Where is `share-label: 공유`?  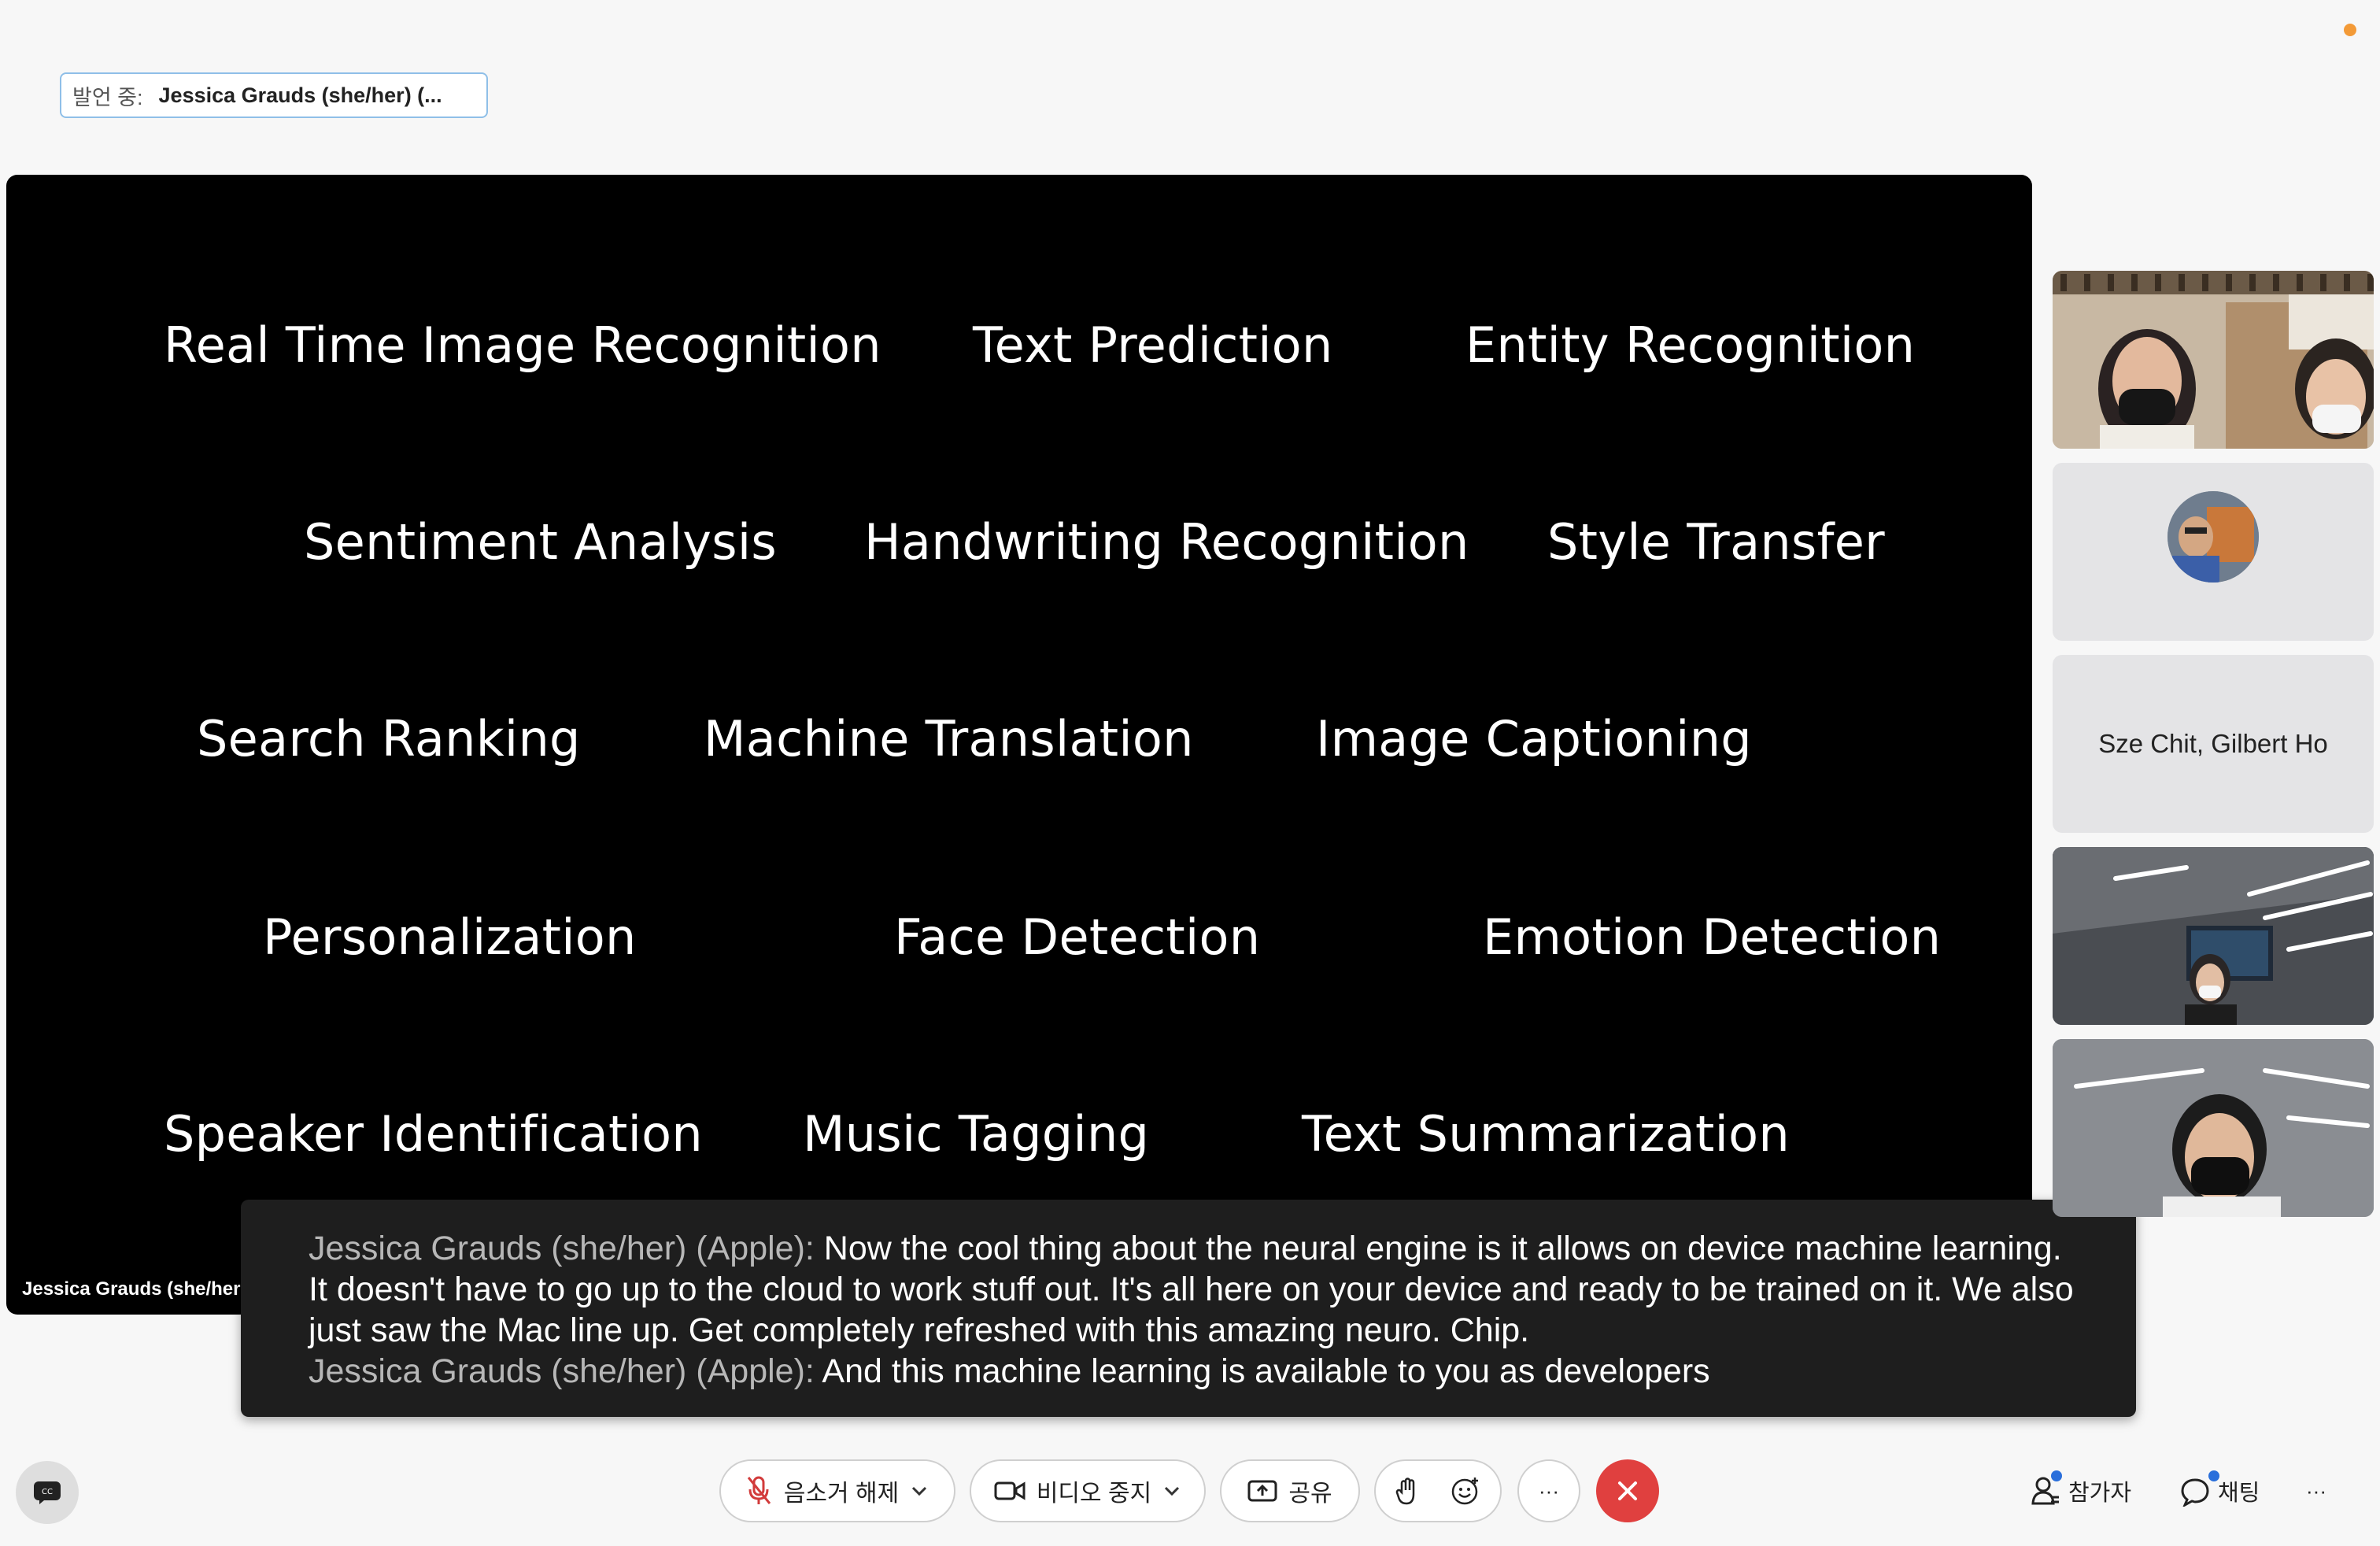
share-label: 공유 is located at coordinates (1310, 1494).